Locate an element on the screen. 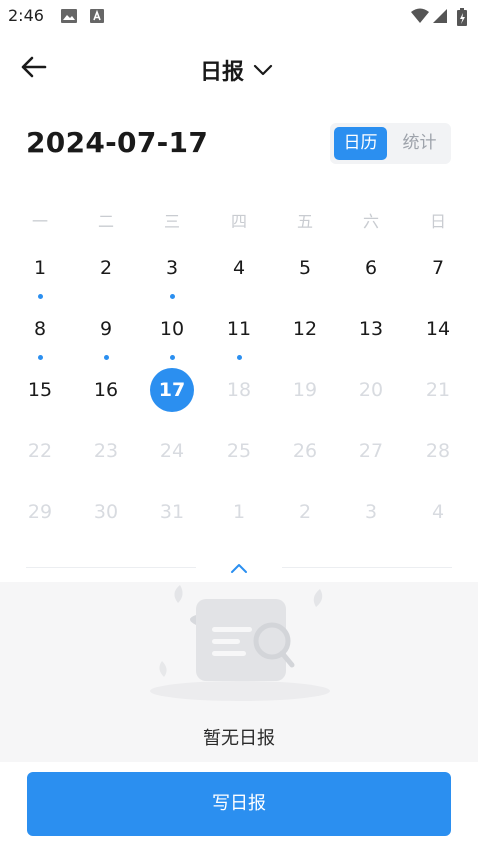 The image size is (478, 850). weekday-label: 六 is located at coordinates (370, 221).